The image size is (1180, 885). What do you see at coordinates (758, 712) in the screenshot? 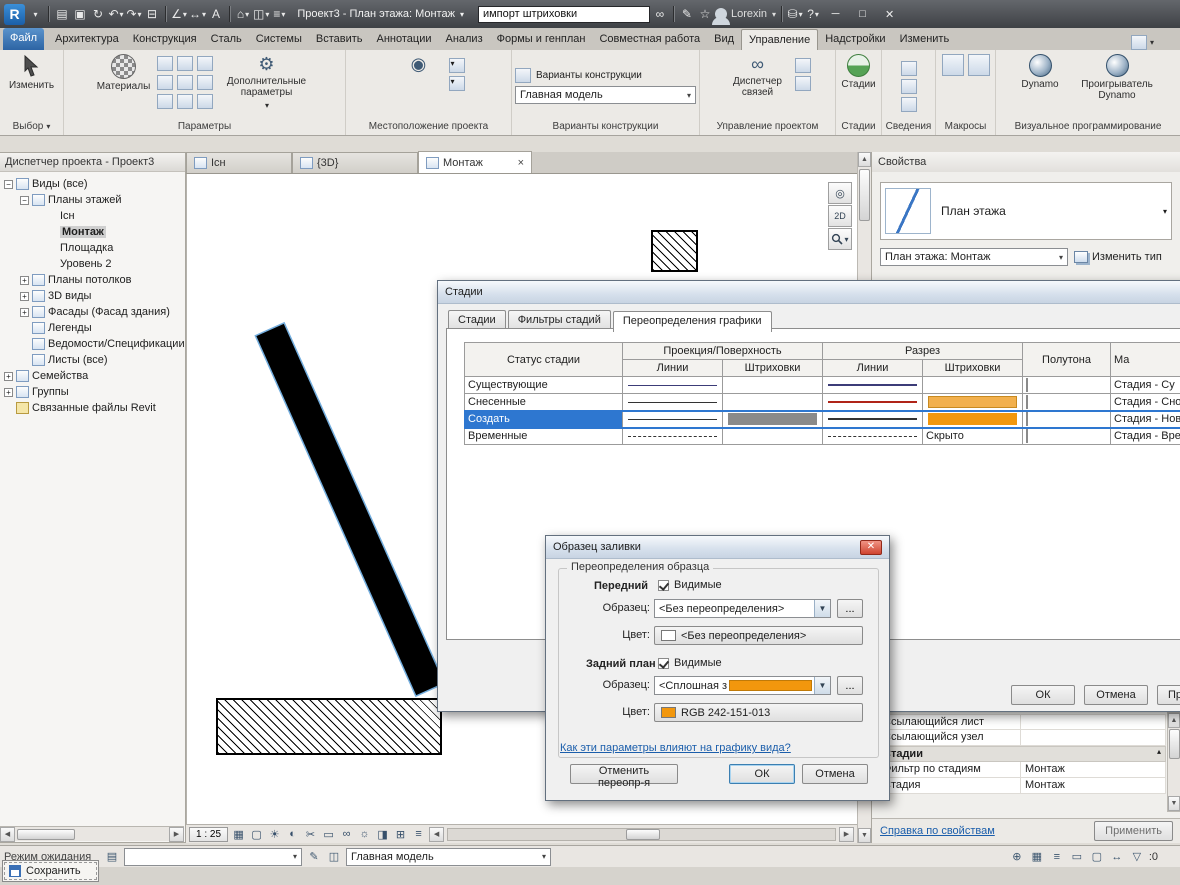
I see `background-color-button: RGB 242-151-013` at bounding box center [758, 712].